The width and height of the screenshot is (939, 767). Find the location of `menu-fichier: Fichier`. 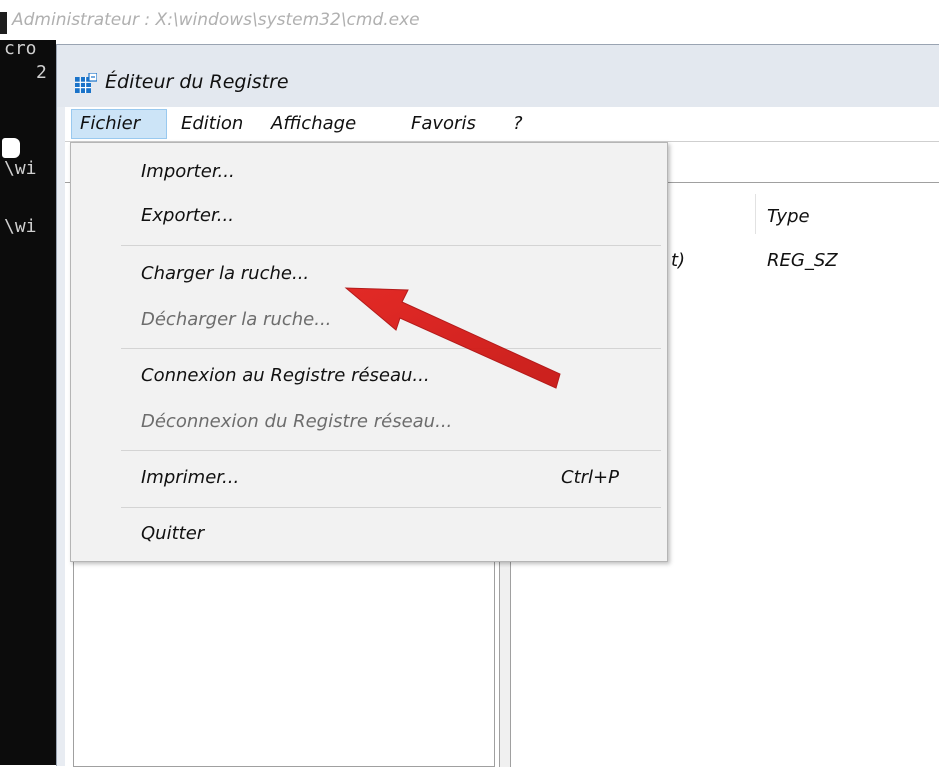

menu-fichier: Fichier is located at coordinates (119, 124).